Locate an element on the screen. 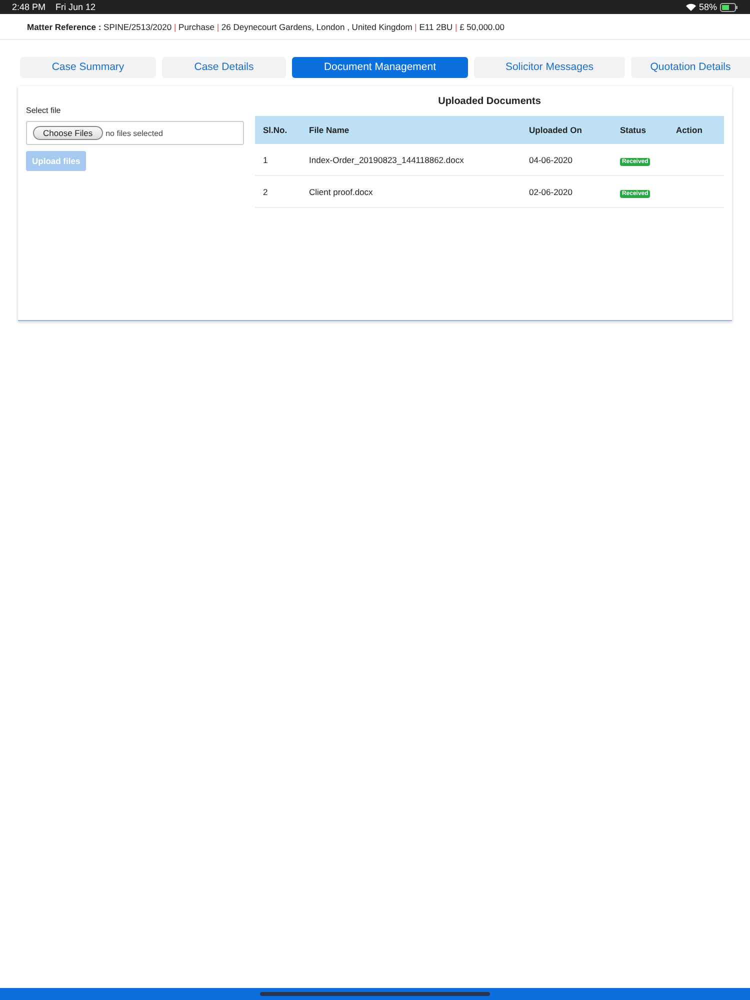 The image size is (750, 1000). table-cell: 02-06-2020 is located at coordinates (566, 192).